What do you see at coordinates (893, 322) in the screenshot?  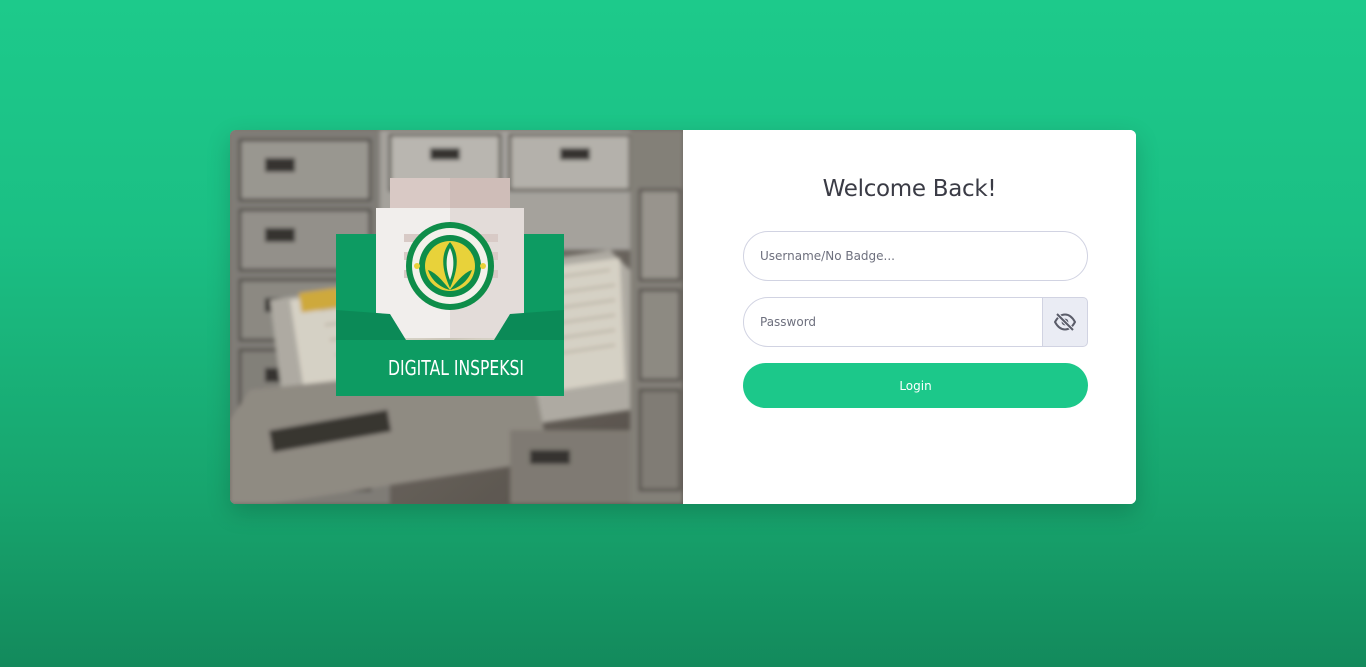 I see `password-input` at bounding box center [893, 322].